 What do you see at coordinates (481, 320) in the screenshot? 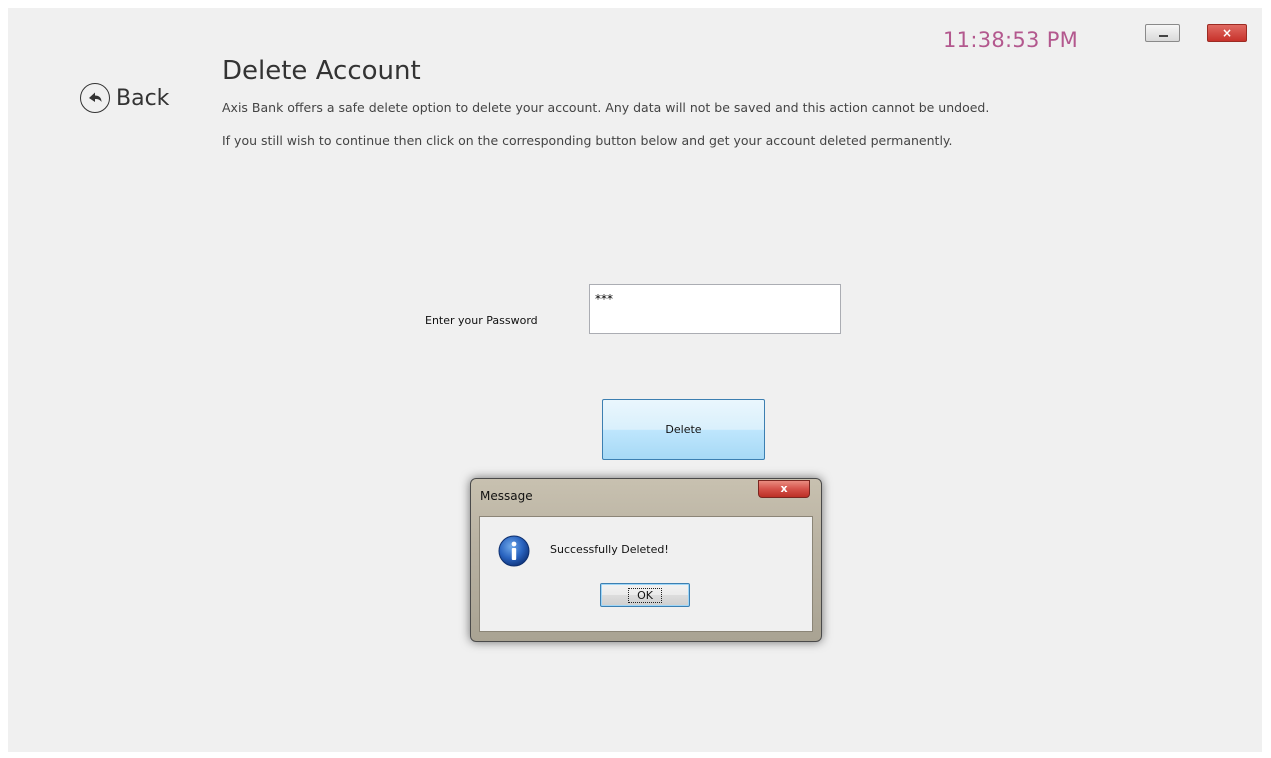
I see `password-label: Enter your Password` at bounding box center [481, 320].